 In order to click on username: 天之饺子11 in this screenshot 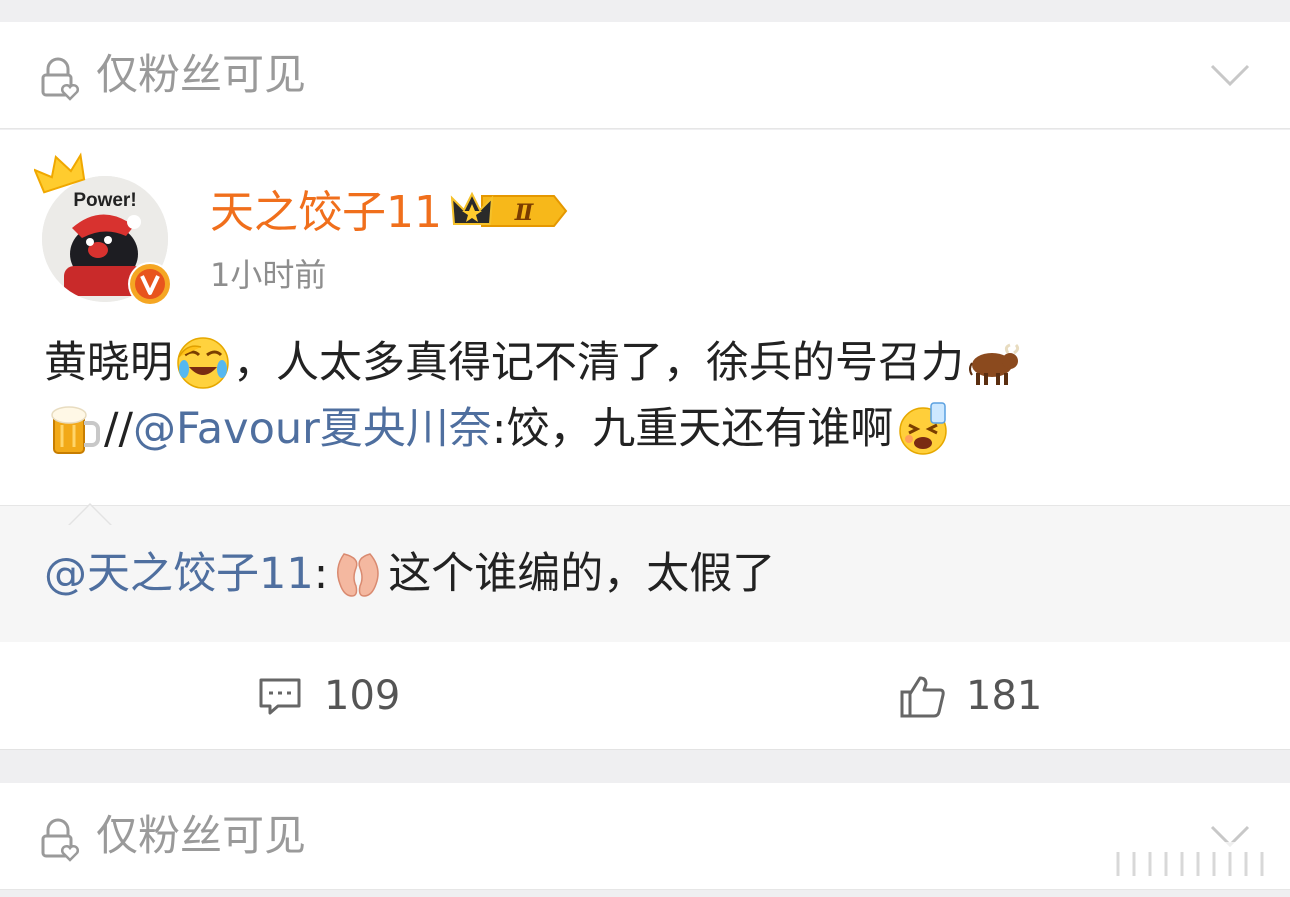, I will do `click(326, 213)`.